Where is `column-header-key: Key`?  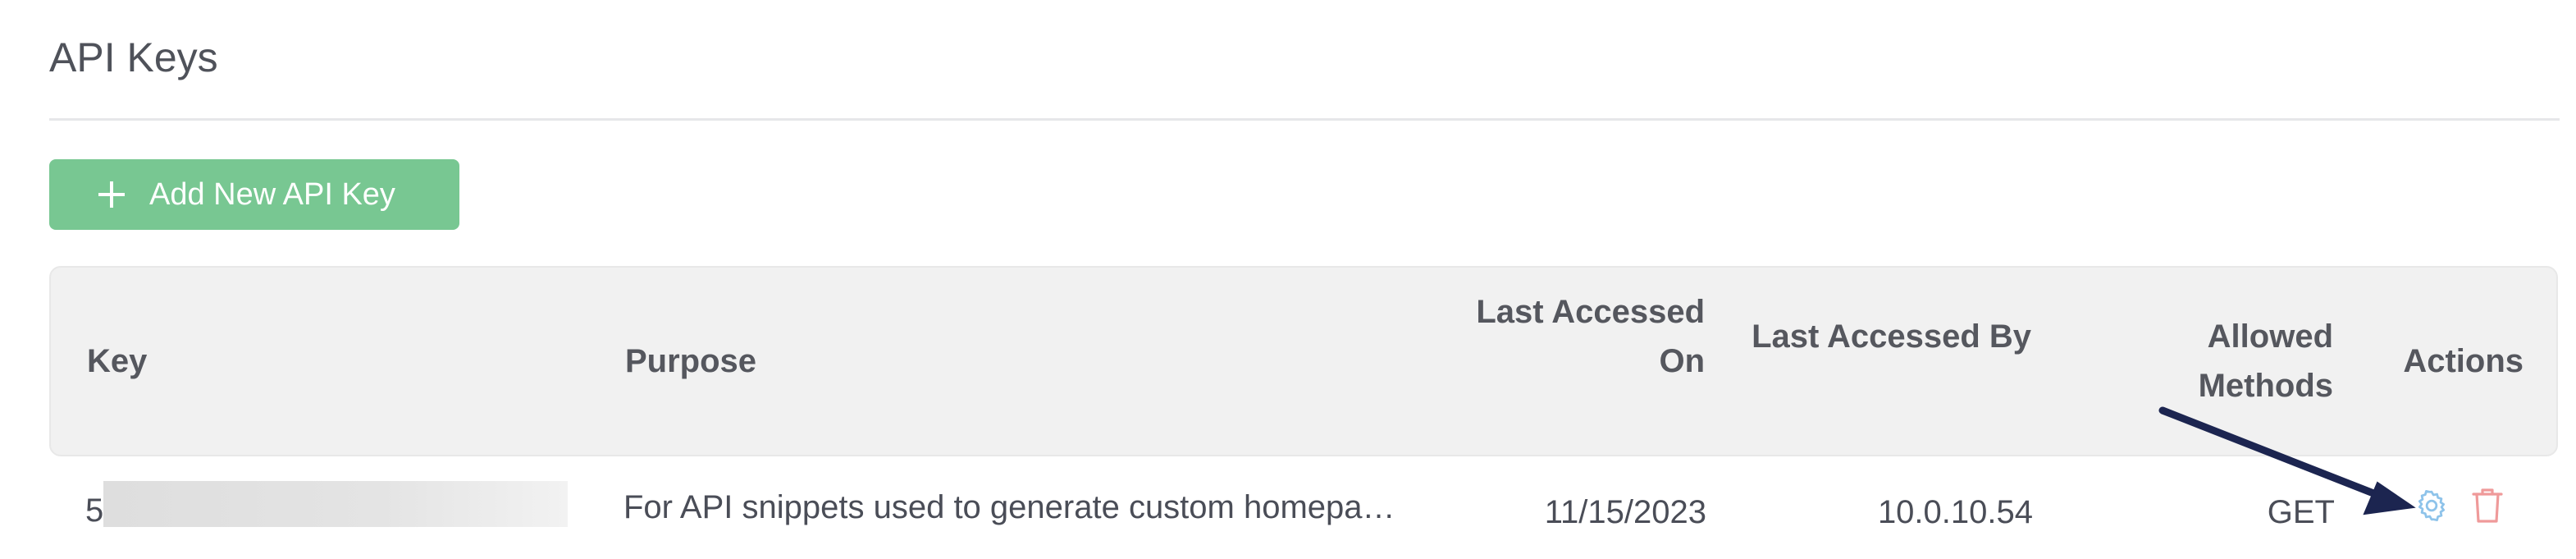
column-header-key: Key is located at coordinates (117, 362).